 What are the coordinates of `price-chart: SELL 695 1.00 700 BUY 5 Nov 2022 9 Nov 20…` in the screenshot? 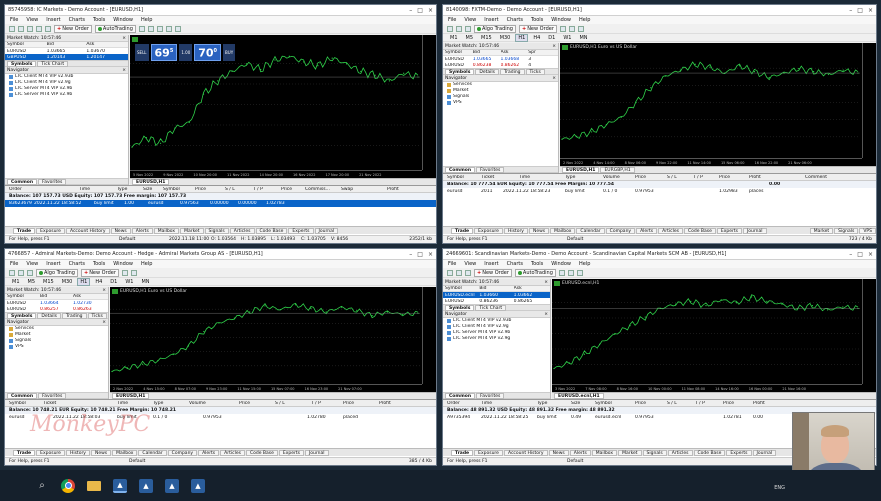 It's located at (283, 106).